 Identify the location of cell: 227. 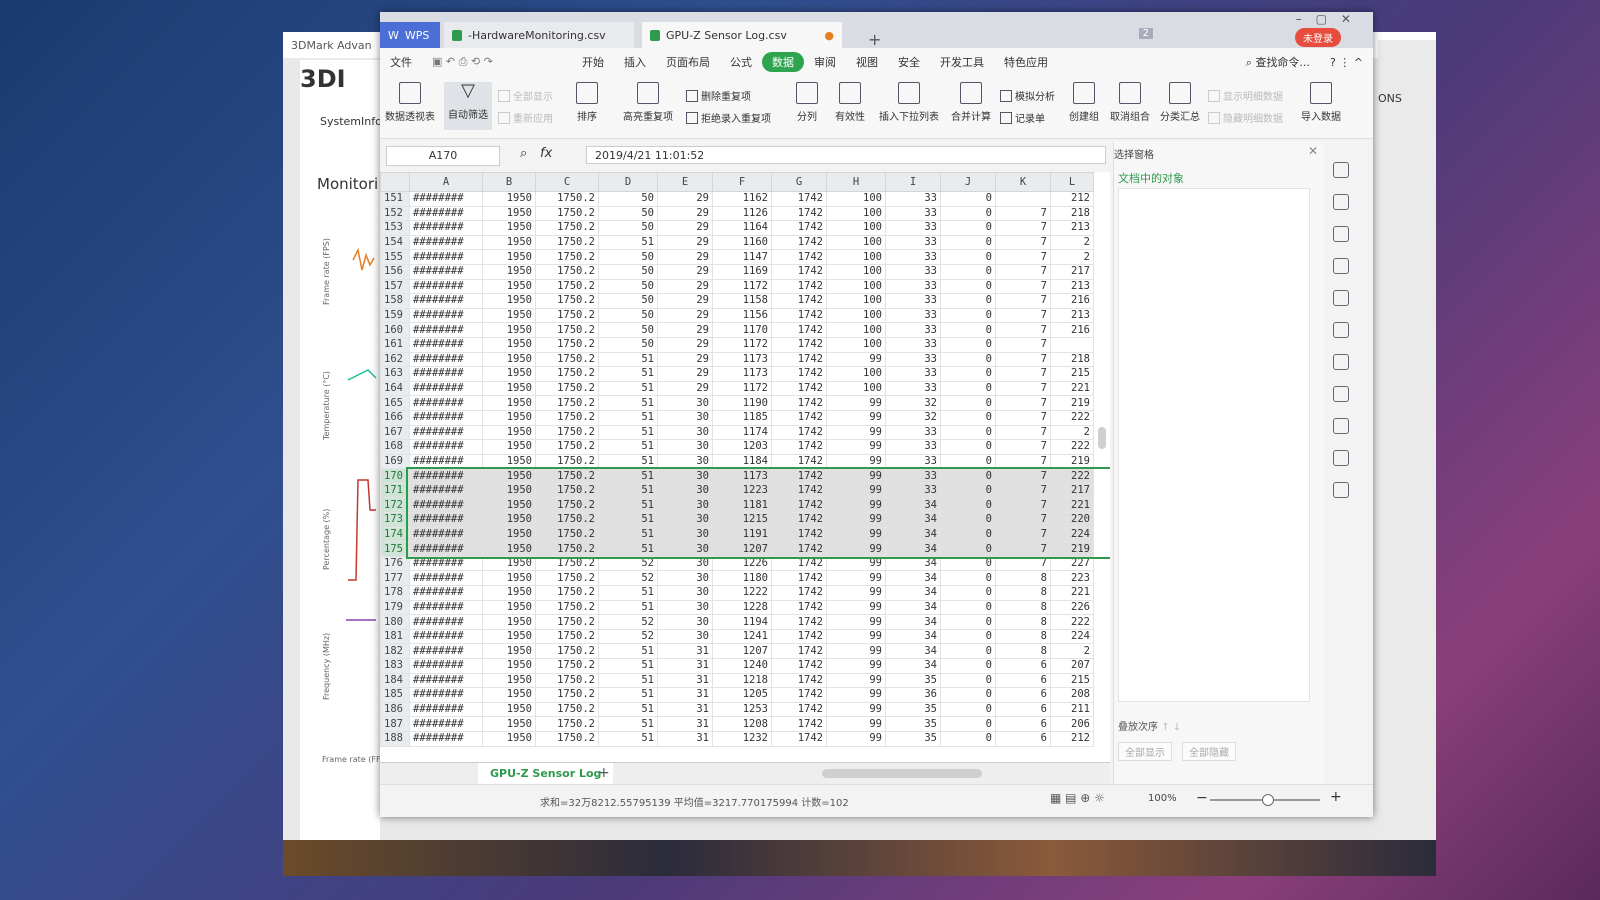
(1072, 563).